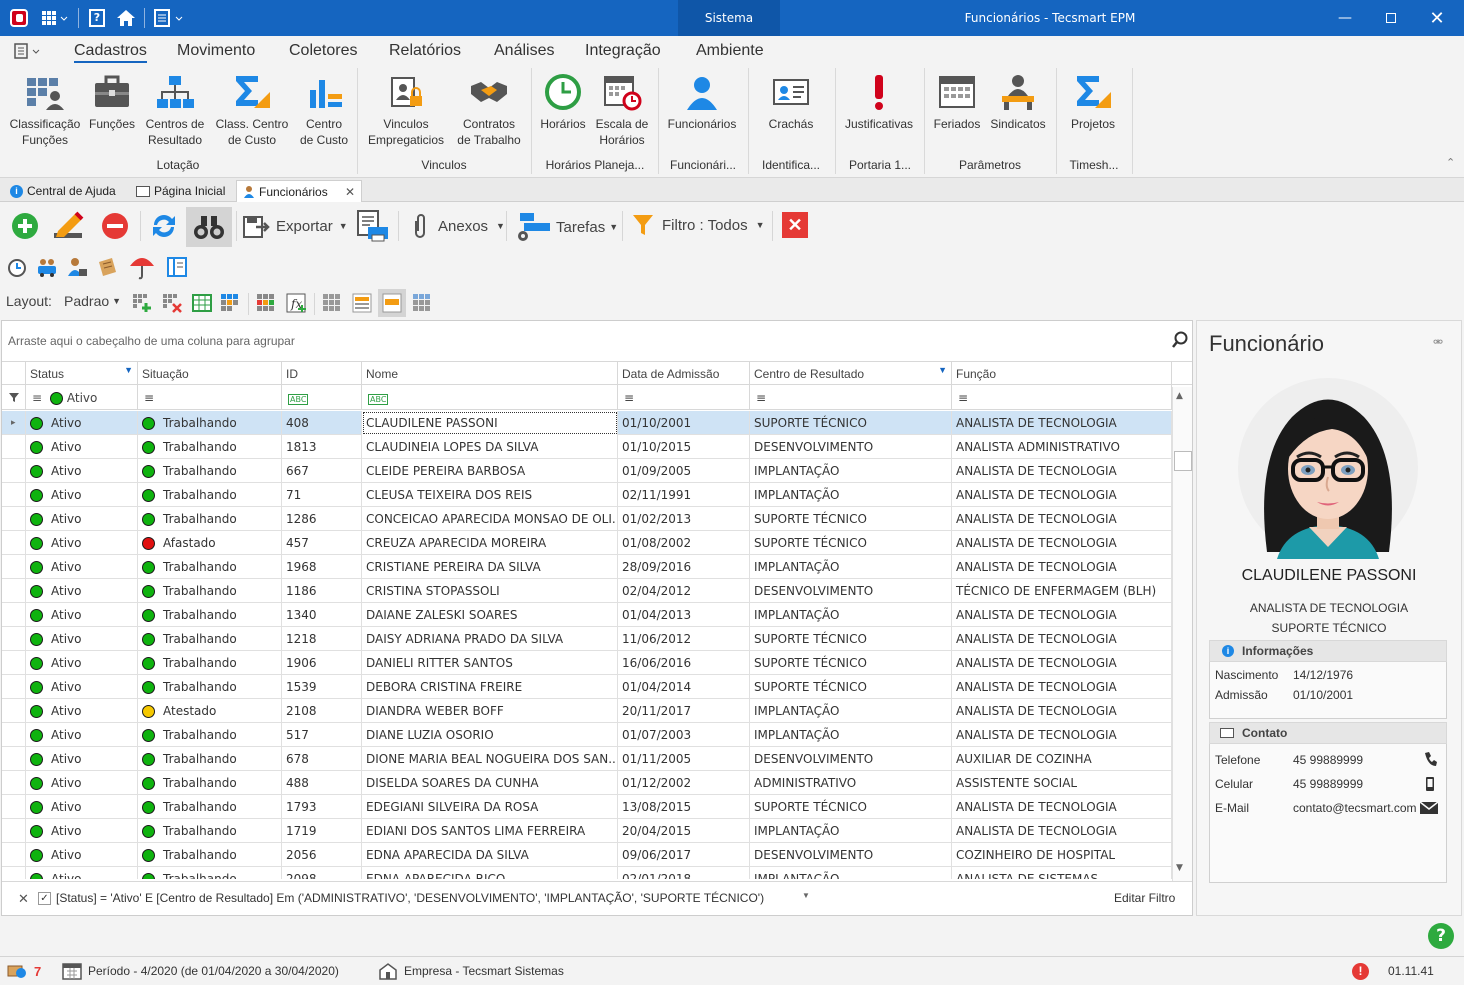 Image resolution: width=1464 pixels, height=985 pixels. Describe the element at coordinates (1018, 102) in the screenshot. I see `sindicatos-button: Sindicatos` at that location.